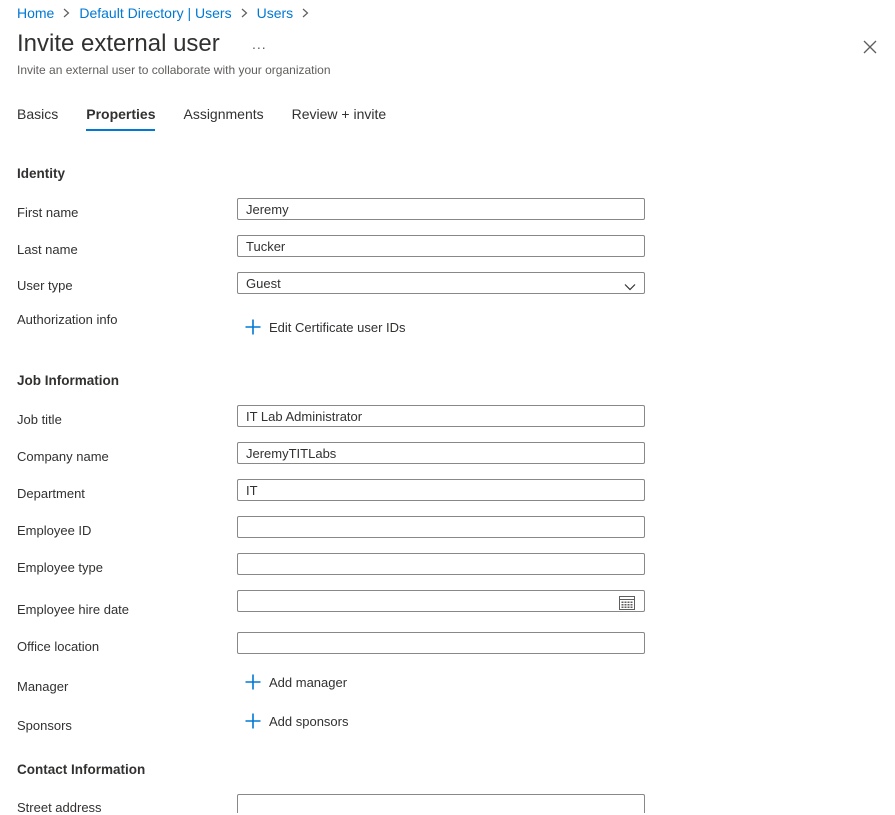 This screenshot has width=895, height=815. I want to click on edit-certificate-user-ids-label: Edit Certificate user IDs, so click(337, 327).